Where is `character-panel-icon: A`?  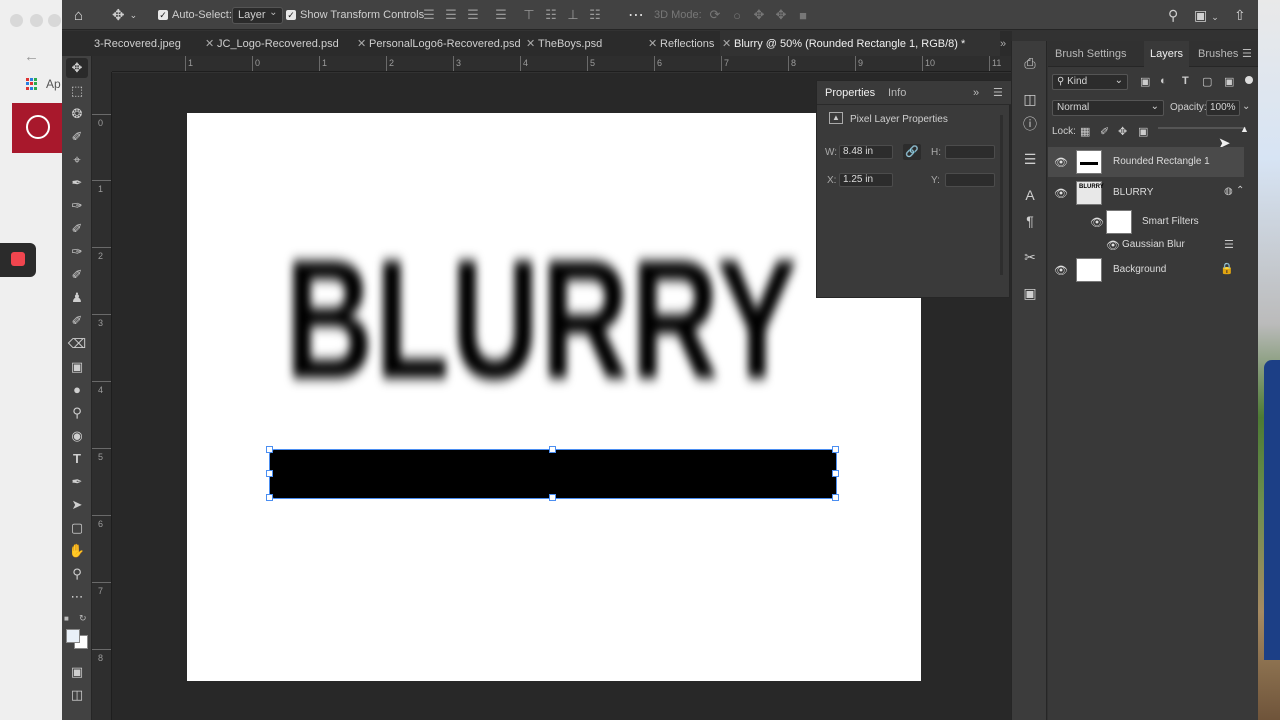 character-panel-icon: A is located at coordinates (1030, 195).